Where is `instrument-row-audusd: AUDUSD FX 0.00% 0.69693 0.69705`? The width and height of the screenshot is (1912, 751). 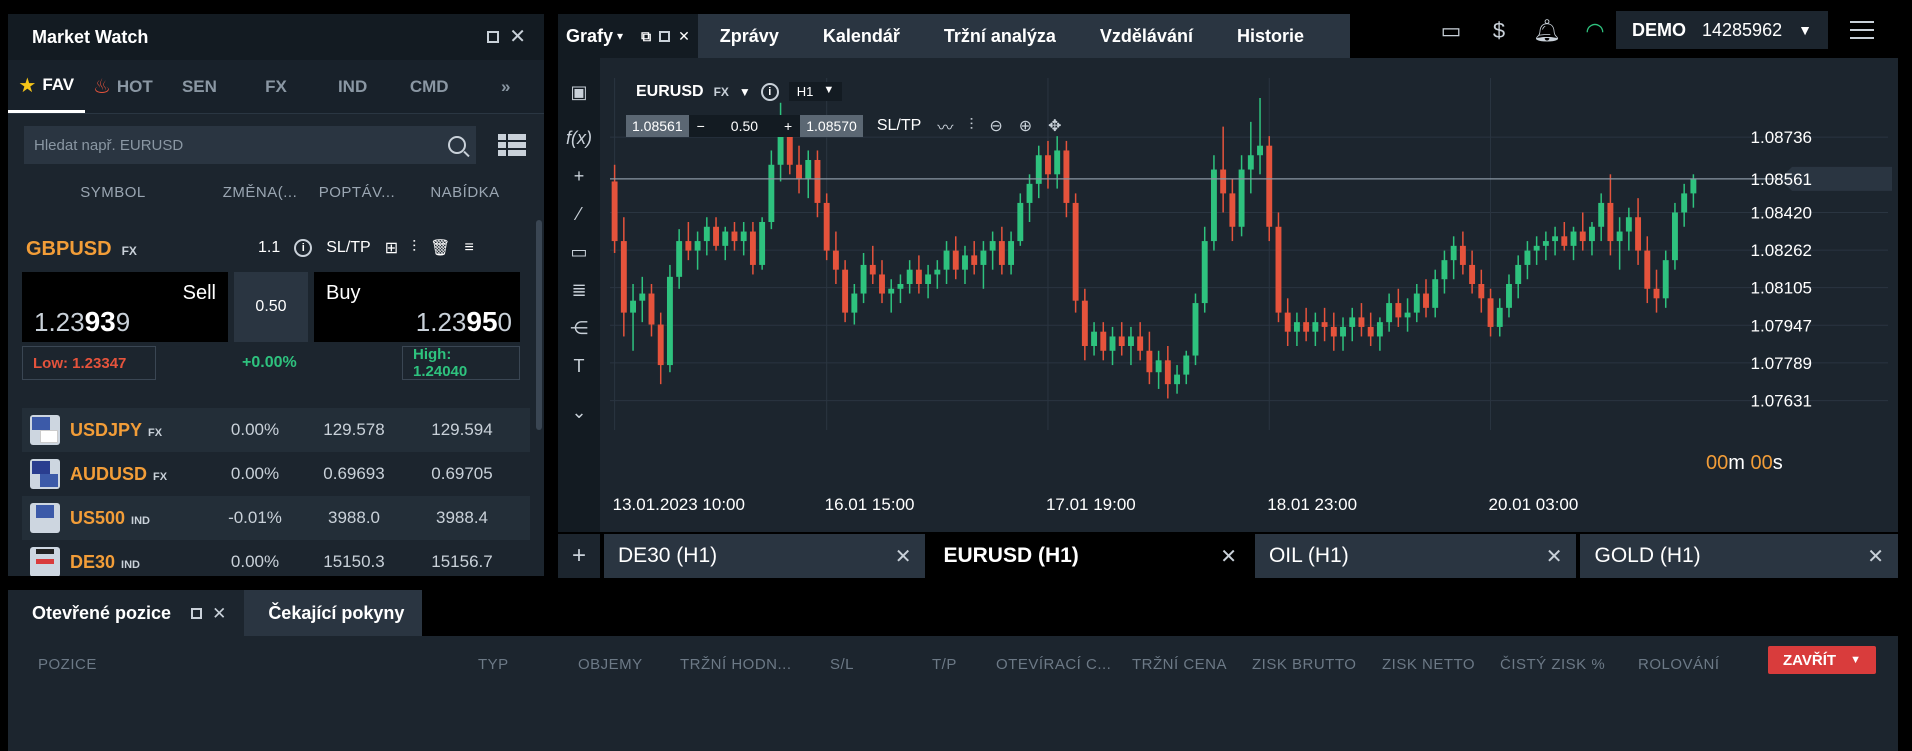
instrument-row-audusd: AUDUSD FX 0.00% 0.69693 0.69705 is located at coordinates (276, 474).